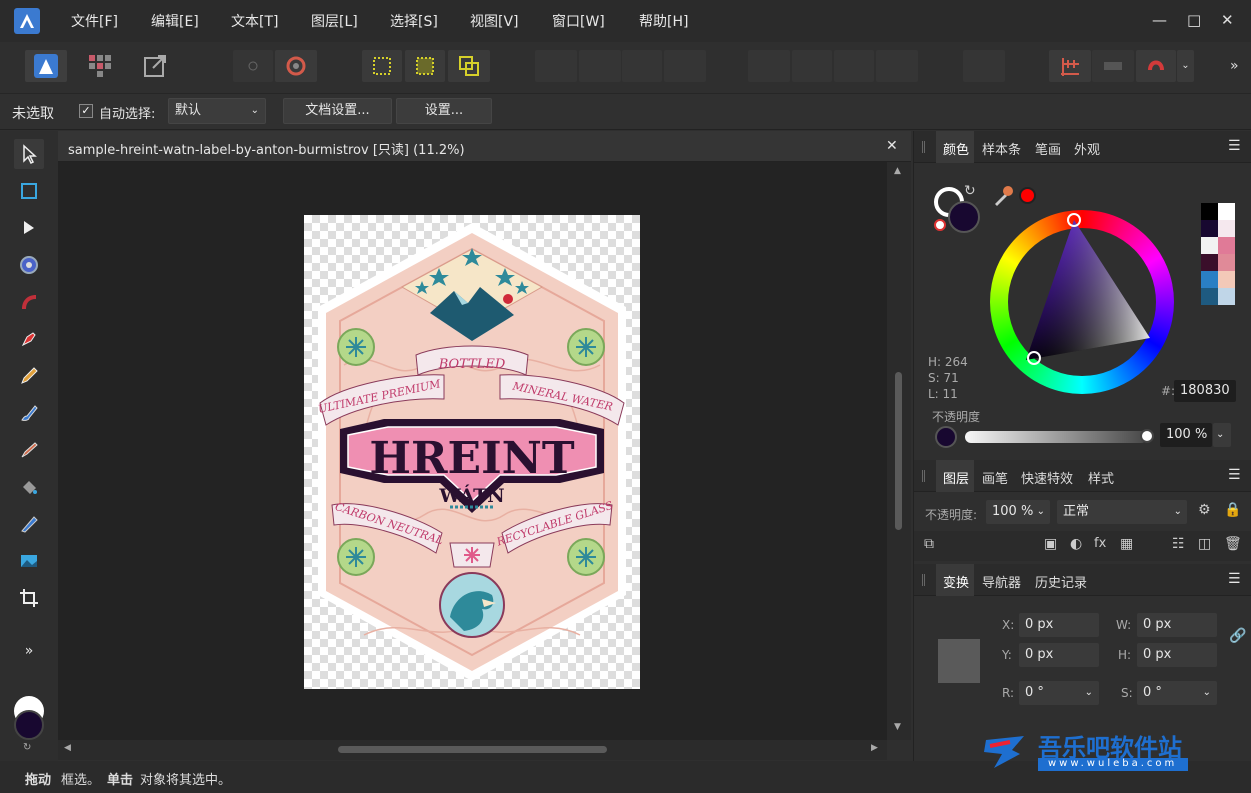 This screenshot has width=1251, height=793. What do you see at coordinates (29, 524) in the screenshot?
I see `transparency-tool-icon` at bounding box center [29, 524].